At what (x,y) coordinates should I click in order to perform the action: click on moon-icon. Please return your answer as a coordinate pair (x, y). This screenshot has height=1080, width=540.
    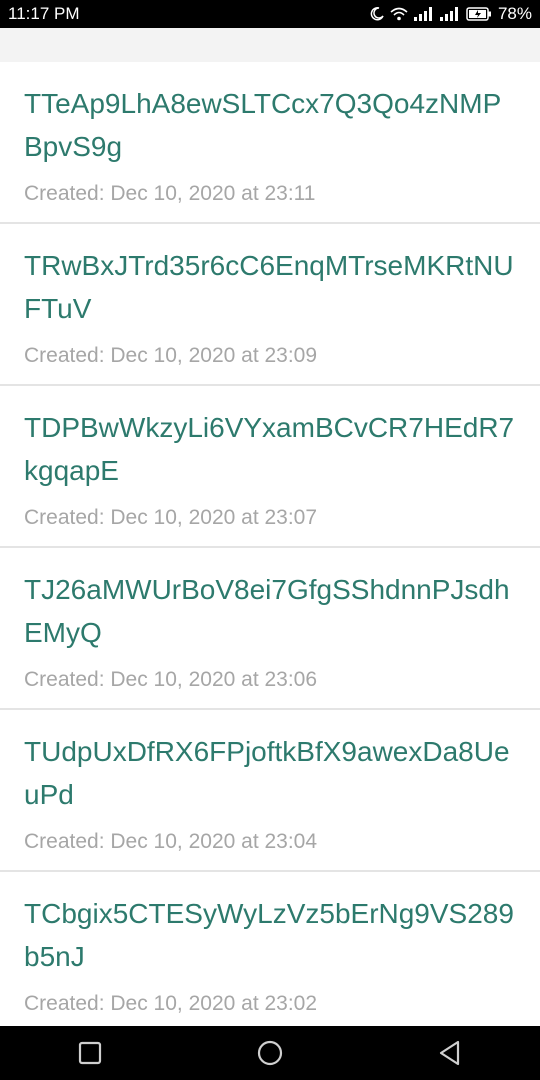
    Looking at the image, I should click on (377, 14).